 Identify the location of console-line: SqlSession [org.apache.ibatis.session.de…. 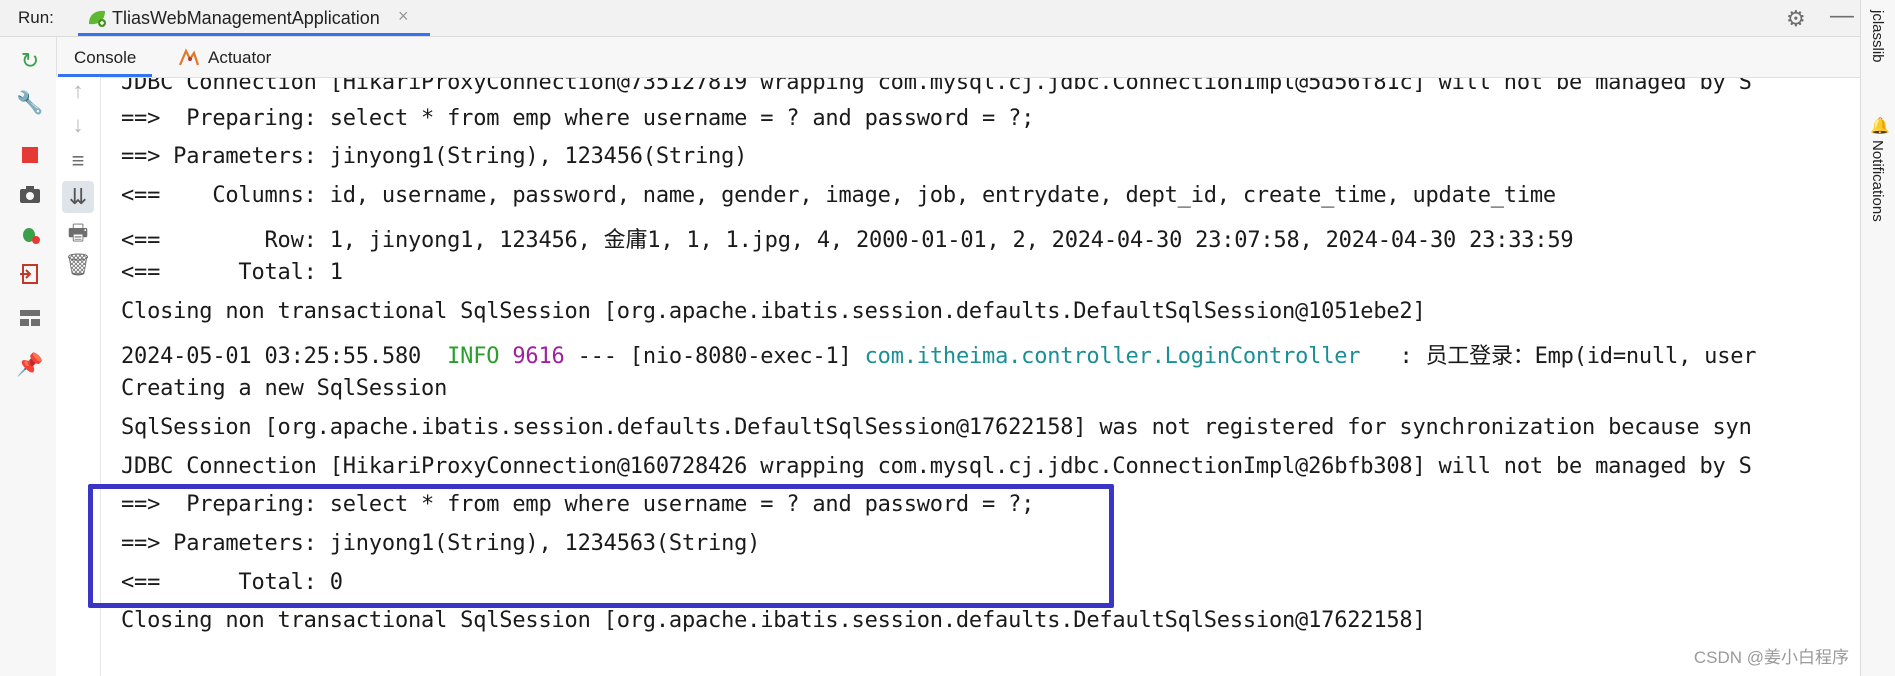
(936, 427).